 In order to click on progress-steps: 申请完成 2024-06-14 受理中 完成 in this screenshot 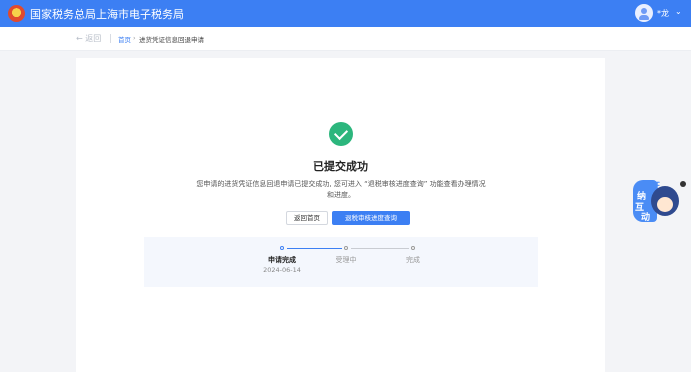, I will do `click(341, 262)`.